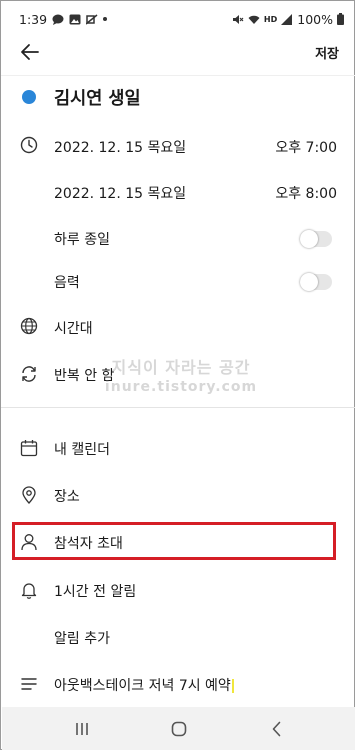 This screenshot has width=355, height=750. I want to click on battery-icon, so click(340, 19).